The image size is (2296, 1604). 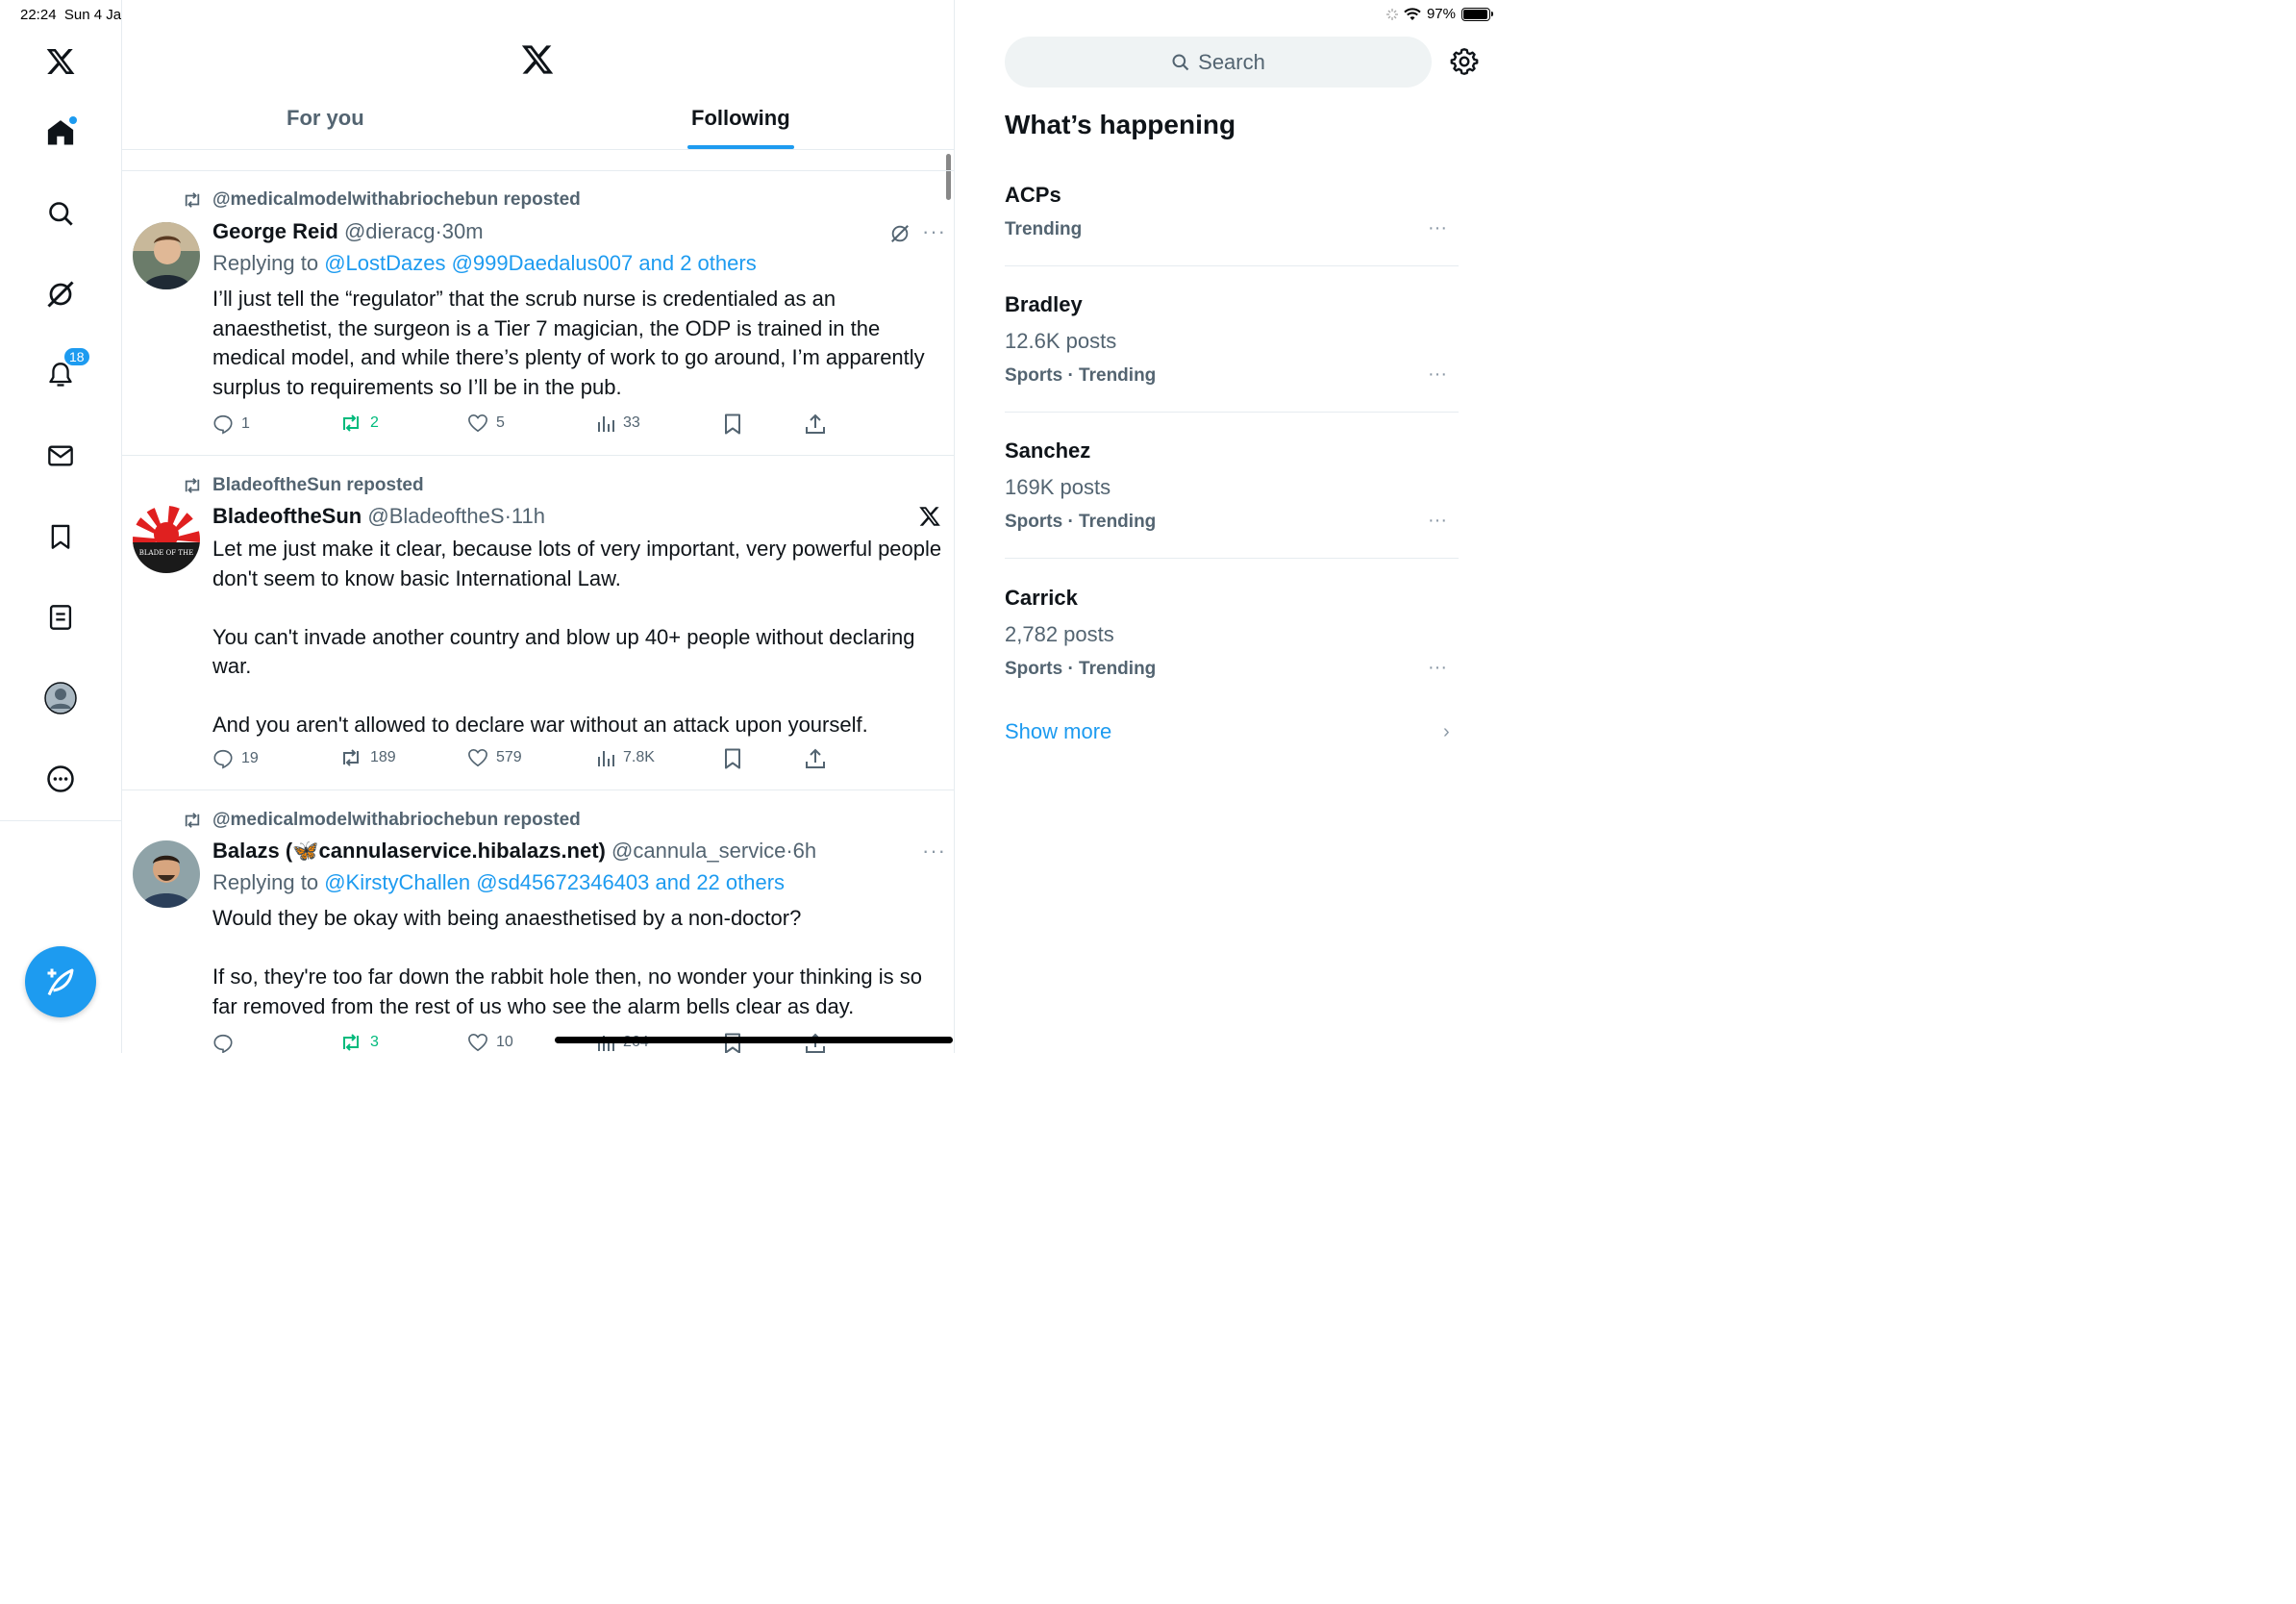 What do you see at coordinates (226, 1043) in the screenshot?
I see `reply-button` at bounding box center [226, 1043].